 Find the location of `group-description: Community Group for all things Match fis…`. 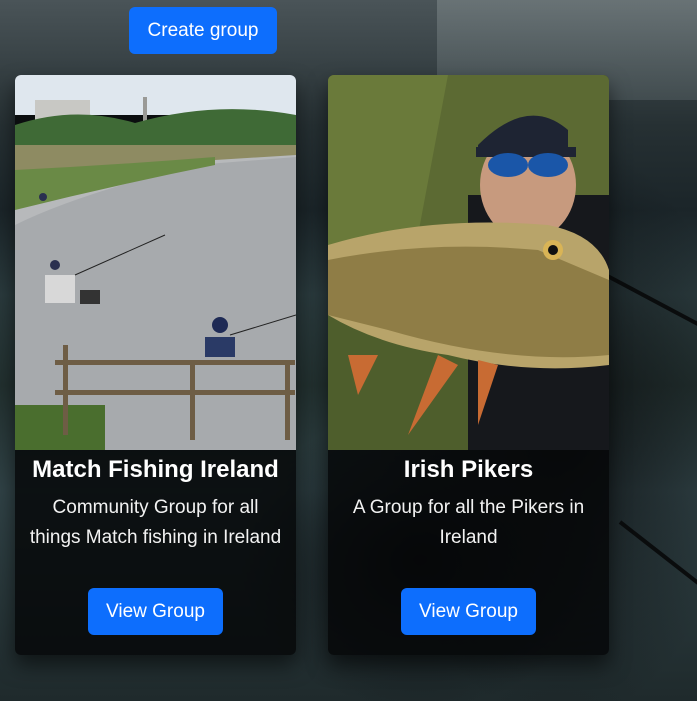

group-description: Community Group for all things Match fis… is located at coordinates (155, 522).